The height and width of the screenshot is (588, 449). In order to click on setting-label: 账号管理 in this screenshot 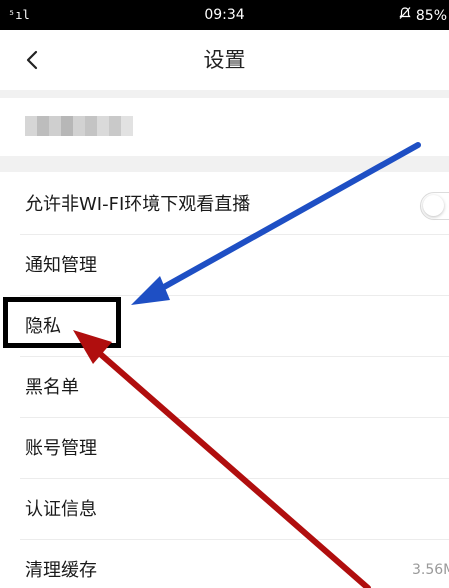, I will do `click(61, 448)`.